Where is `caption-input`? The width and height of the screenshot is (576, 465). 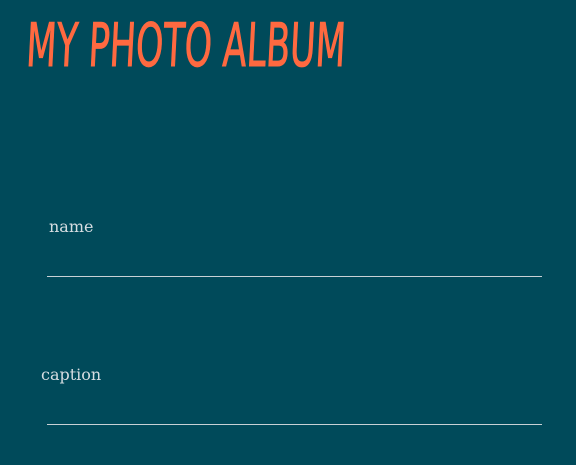
caption-input is located at coordinates (294, 410).